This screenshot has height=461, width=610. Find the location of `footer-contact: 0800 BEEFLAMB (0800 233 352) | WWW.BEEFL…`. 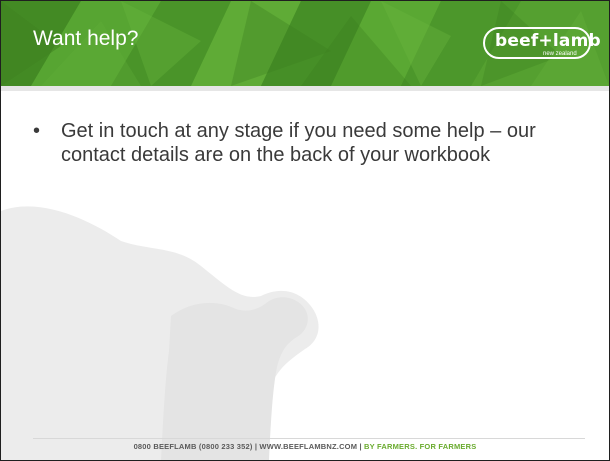

footer-contact: 0800 BEEFLAMB (0800 233 352) | WWW.BEEFL… is located at coordinates (249, 446).